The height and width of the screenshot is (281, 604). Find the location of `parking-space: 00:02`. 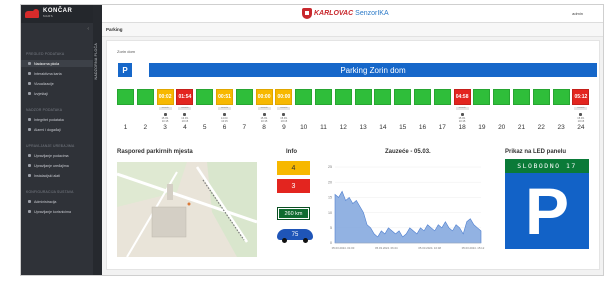

parking-space: 00:02 is located at coordinates (165, 97).